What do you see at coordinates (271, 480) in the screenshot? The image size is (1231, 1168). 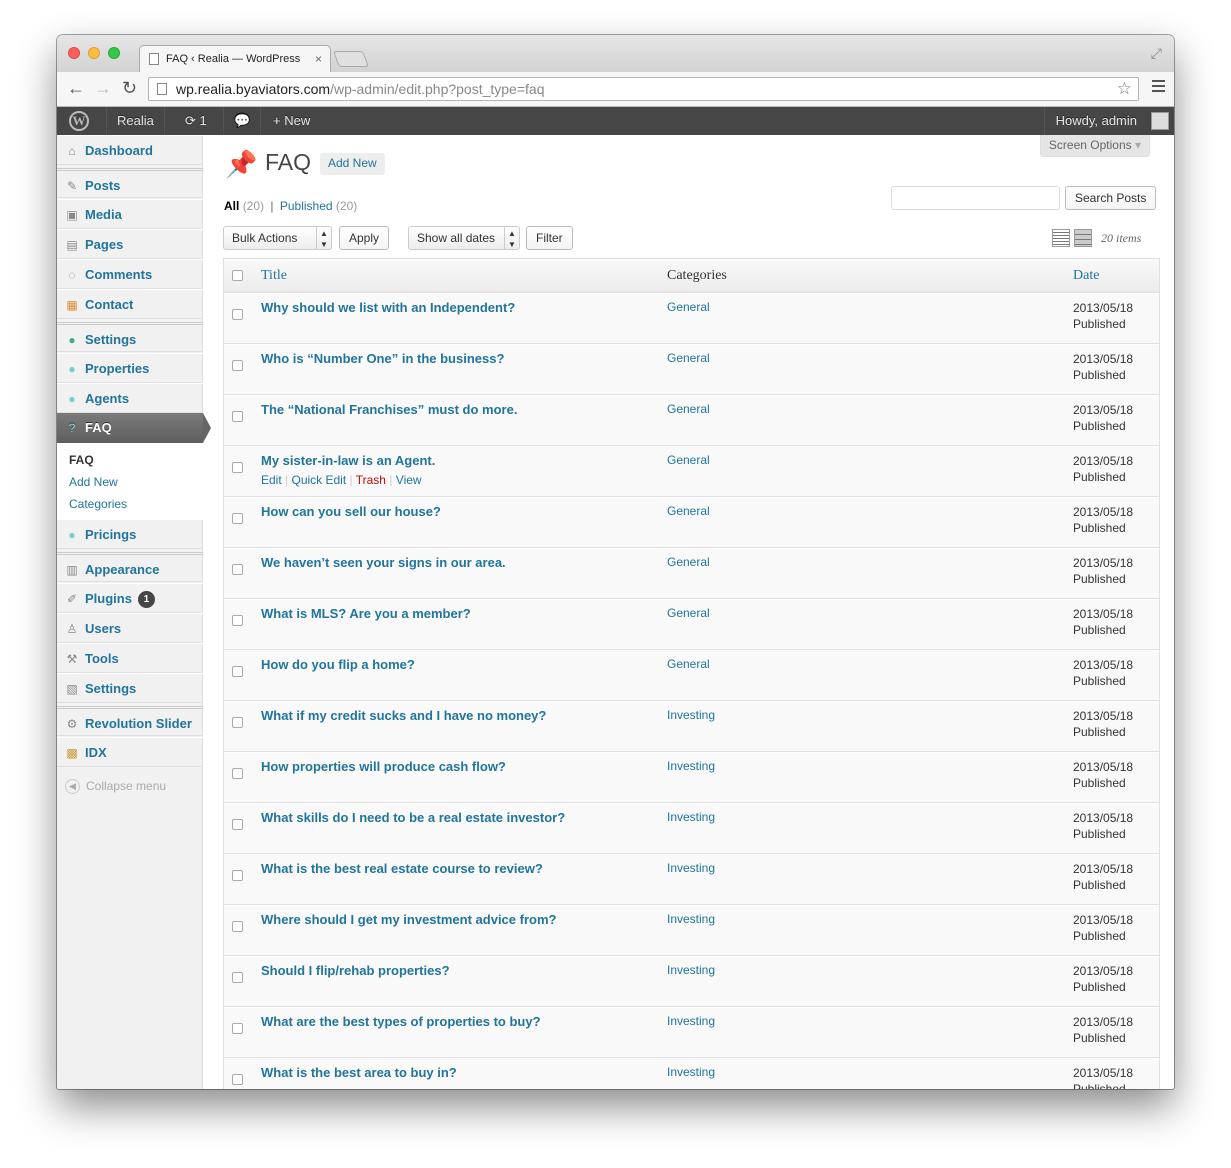 I see `edit-link: Edit` at bounding box center [271, 480].